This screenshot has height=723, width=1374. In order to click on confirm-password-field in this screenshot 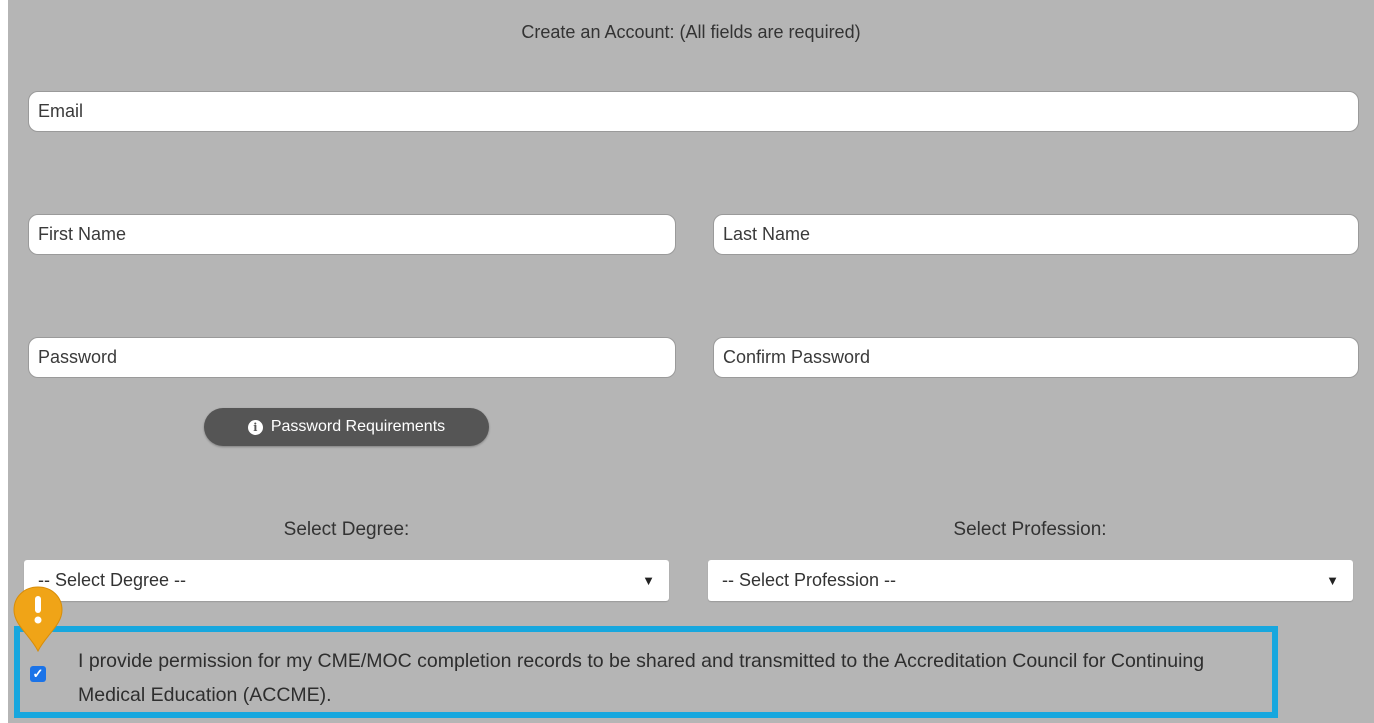, I will do `click(1036, 357)`.